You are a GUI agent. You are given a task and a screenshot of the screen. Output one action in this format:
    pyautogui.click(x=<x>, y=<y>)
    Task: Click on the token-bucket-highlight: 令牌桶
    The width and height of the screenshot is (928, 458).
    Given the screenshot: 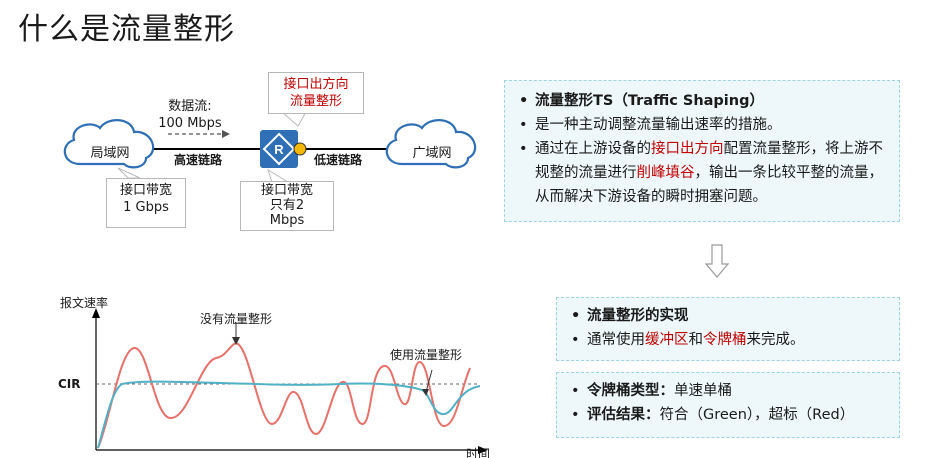 What is the action you would take?
    pyautogui.click(x=725, y=340)
    